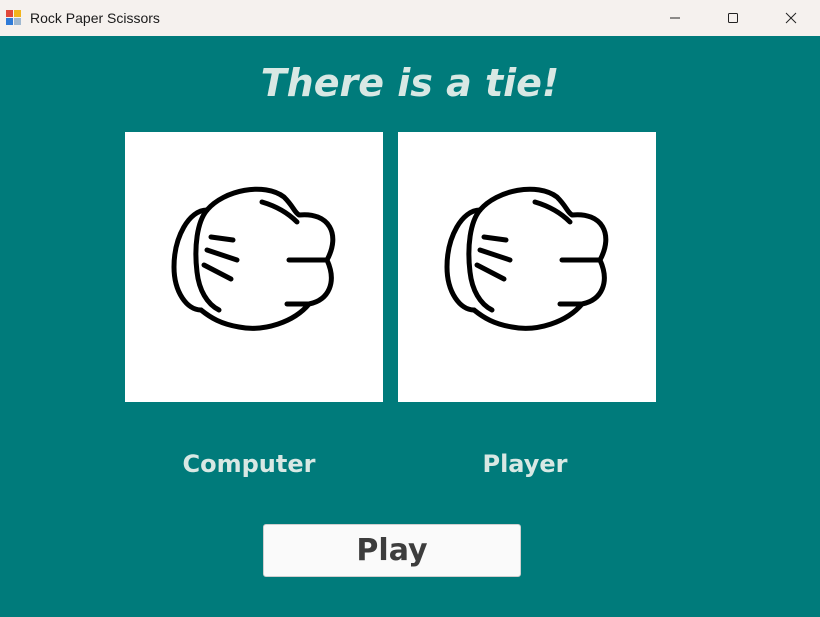  What do you see at coordinates (410, 83) in the screenshot?
I see `result-label: There is a tie!` at bounding box center [410, 83].